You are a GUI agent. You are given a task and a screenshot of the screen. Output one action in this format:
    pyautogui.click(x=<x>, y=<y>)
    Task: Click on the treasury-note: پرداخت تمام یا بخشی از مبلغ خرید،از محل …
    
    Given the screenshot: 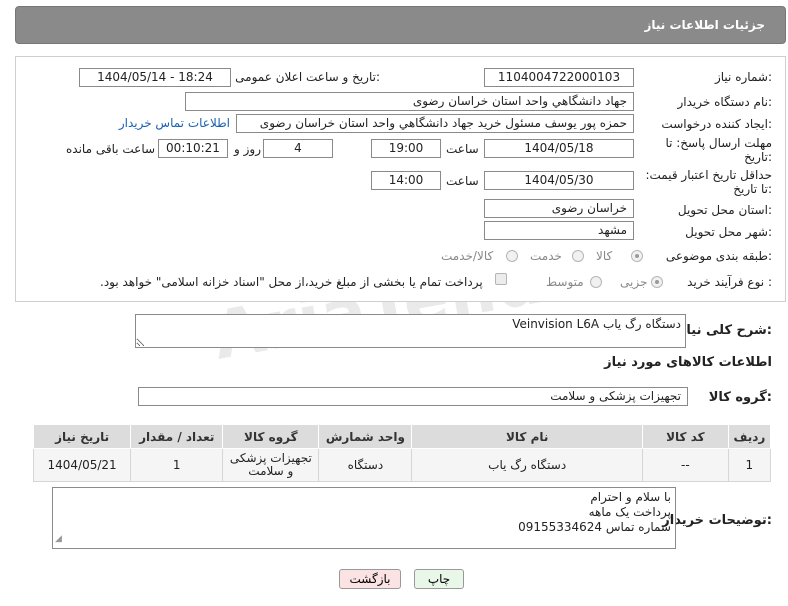 What is the action you would take?
    pyautogui.click(x=291, y=282)
    